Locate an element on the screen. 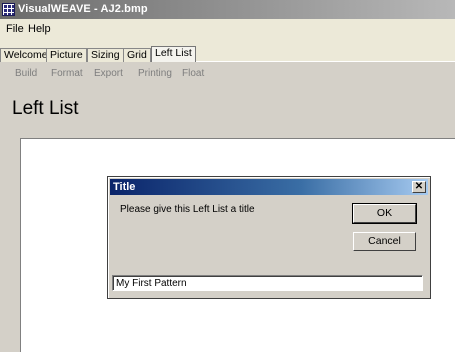  cancel-button: Cancel is located at coordinates (384, 241).